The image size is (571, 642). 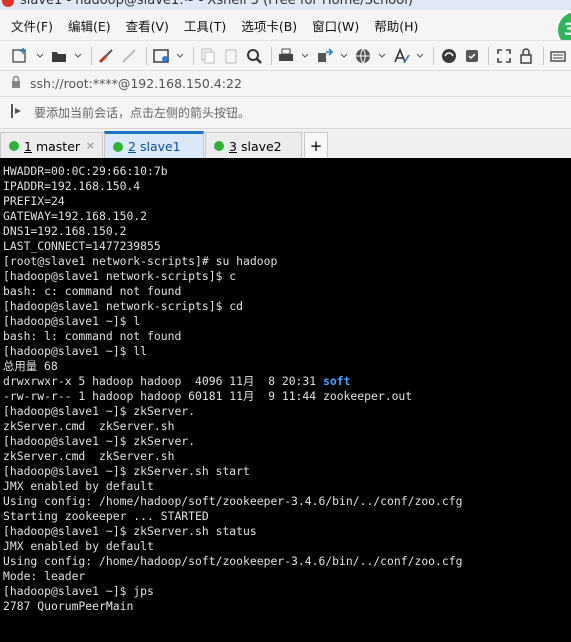 What do you see at coordinates (65, 231) in the screenshot?
I see `terminal-line: DNS1=192.168.150.2` at bounding box center [65, 231].